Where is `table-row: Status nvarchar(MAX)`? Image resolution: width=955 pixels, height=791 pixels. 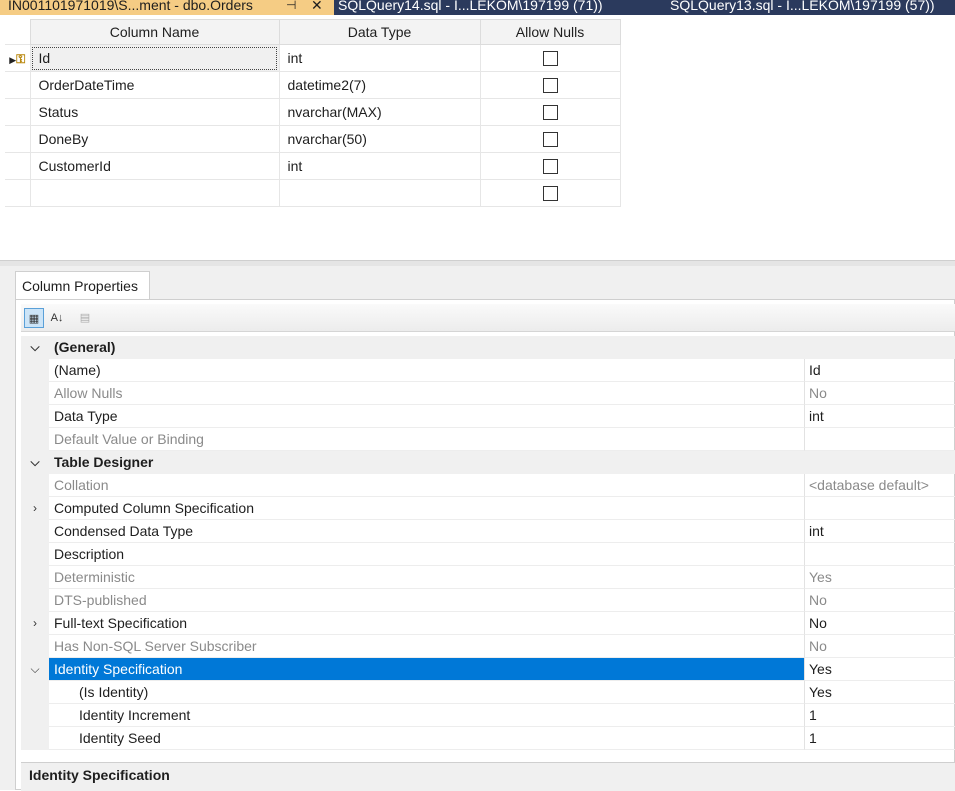
table-row: Status nvarchar(MAX) is located at coordinates (313, 112).